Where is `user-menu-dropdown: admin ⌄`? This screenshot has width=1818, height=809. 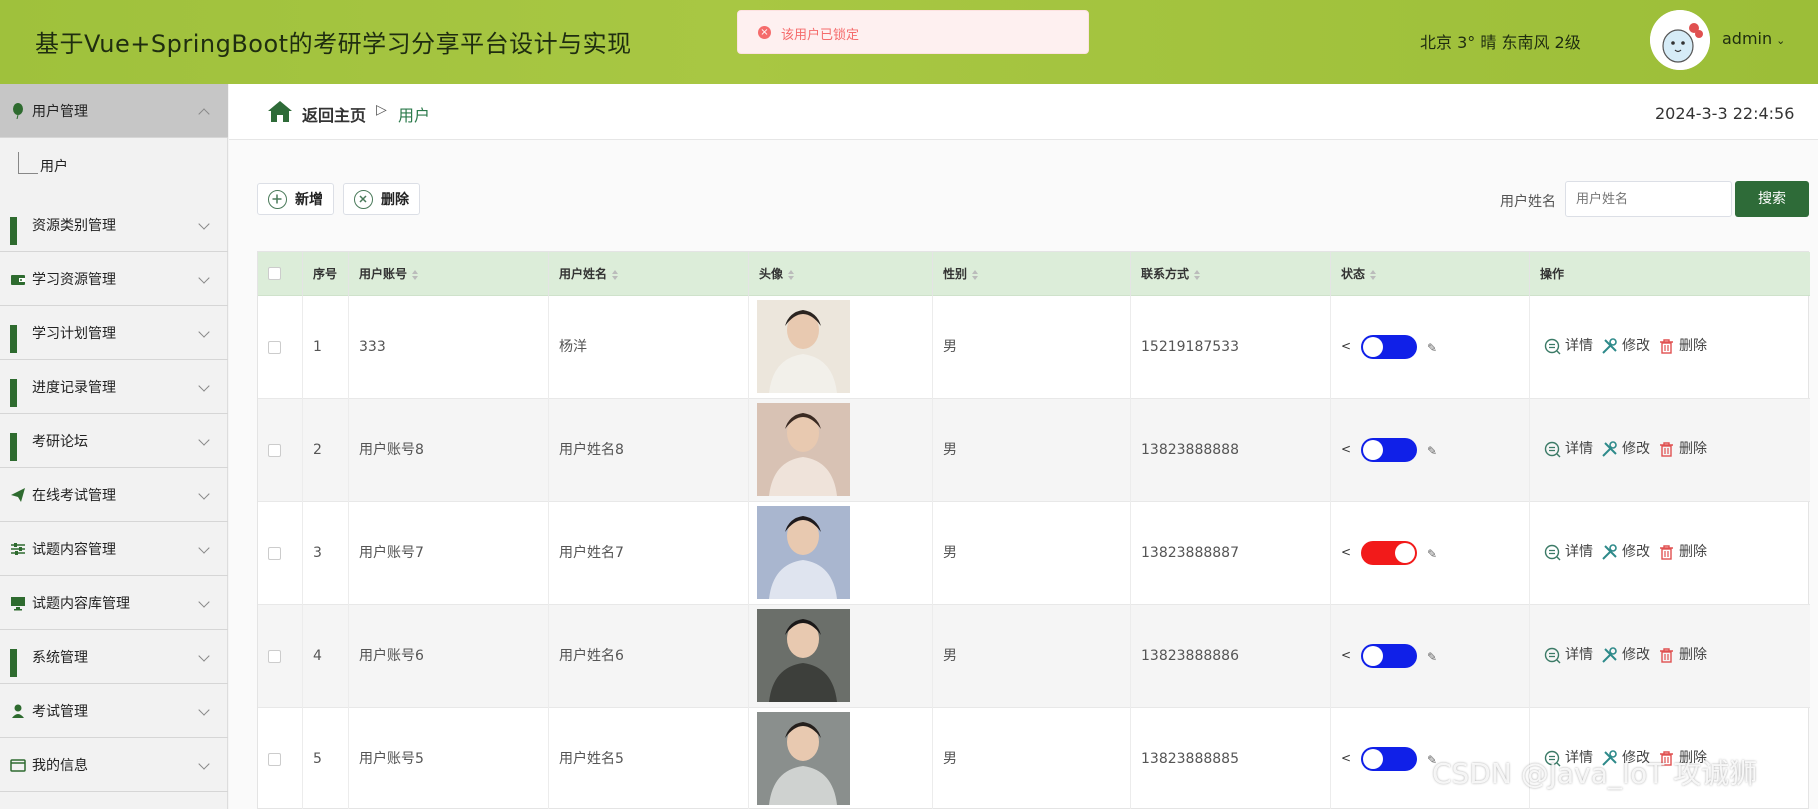 user-menu-dropdown: admin ⌄ is located at coordinates (1753, 38).